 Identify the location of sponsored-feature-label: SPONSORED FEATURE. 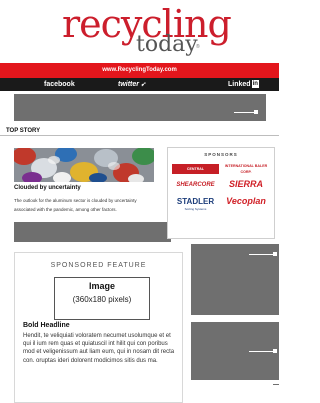
(98, 265).